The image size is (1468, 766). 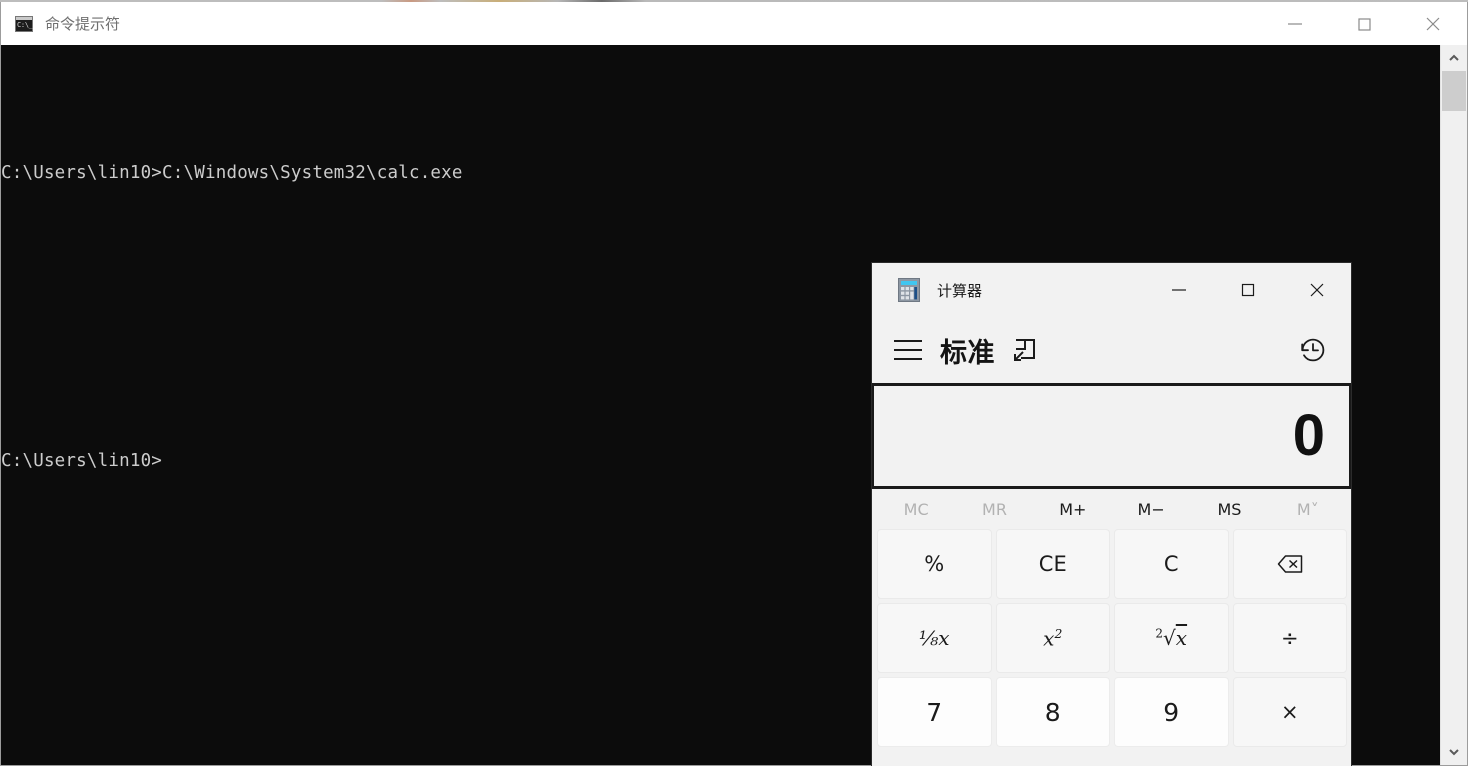 I want to click on chevron-down-icon, so click(x=1454, y=752).